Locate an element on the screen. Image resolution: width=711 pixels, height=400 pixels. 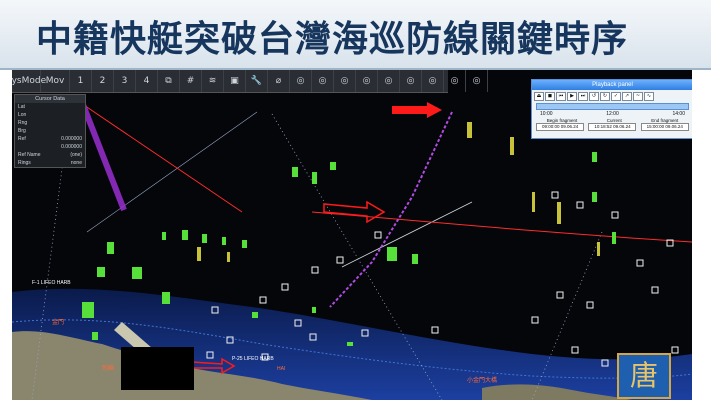
fragment-time-field: 10:18:52 09.06.24 is located at coordinates (612, 127).